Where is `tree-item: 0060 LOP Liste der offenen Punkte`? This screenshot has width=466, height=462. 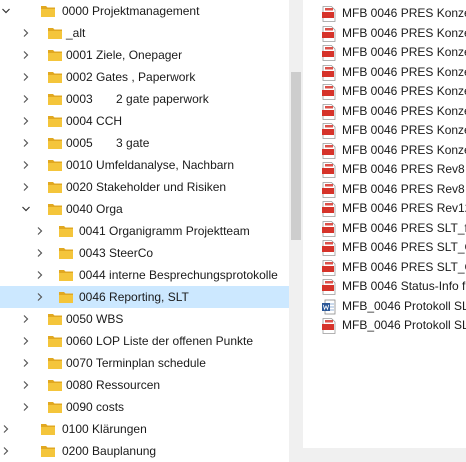 tree-item: 0060 LOP Liste der offenen Punkte is located at coordinates (144, 341).